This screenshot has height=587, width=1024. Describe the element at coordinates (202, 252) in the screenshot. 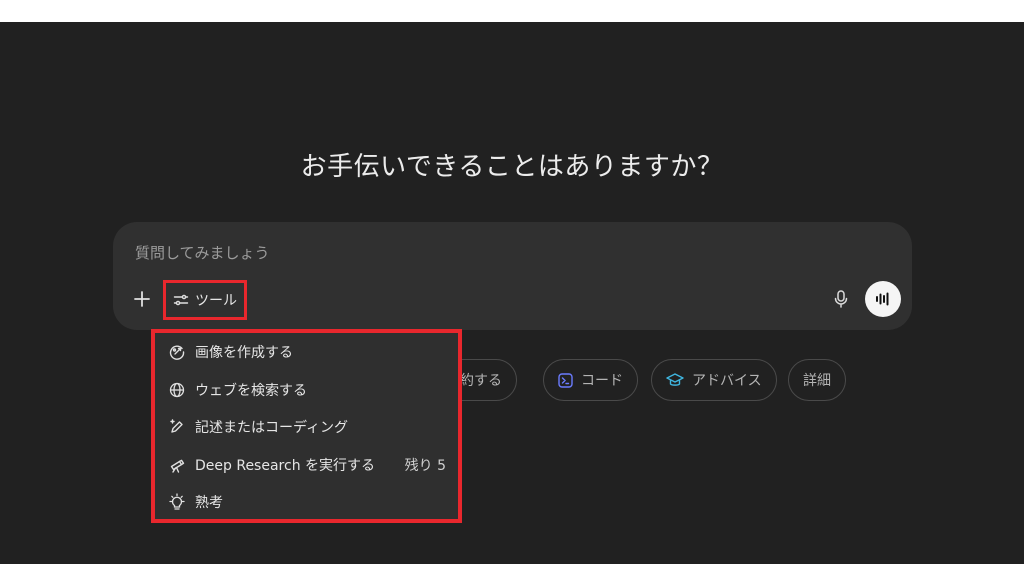

I see `message-input-placeholder: 質問してみましょう` at that location.